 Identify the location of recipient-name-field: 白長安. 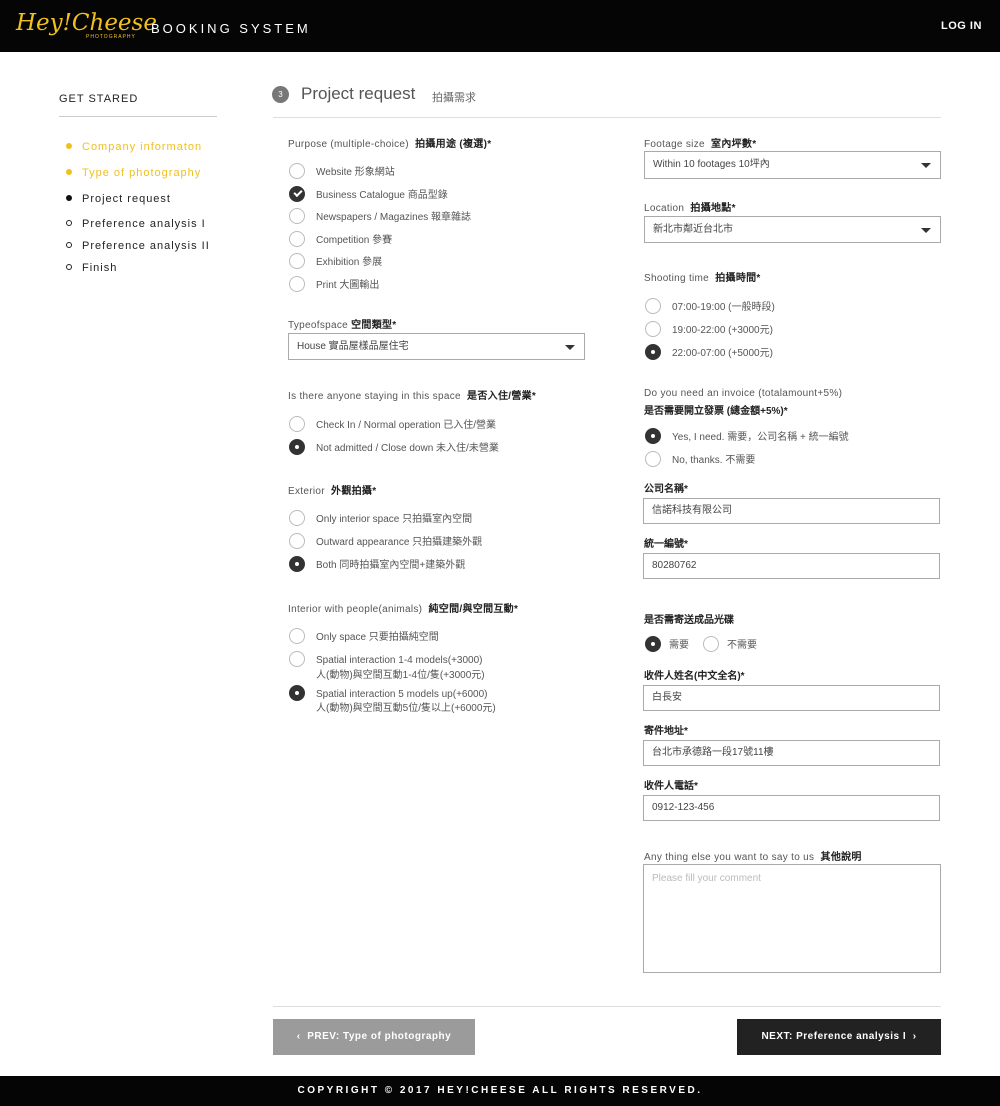
(791, 698).